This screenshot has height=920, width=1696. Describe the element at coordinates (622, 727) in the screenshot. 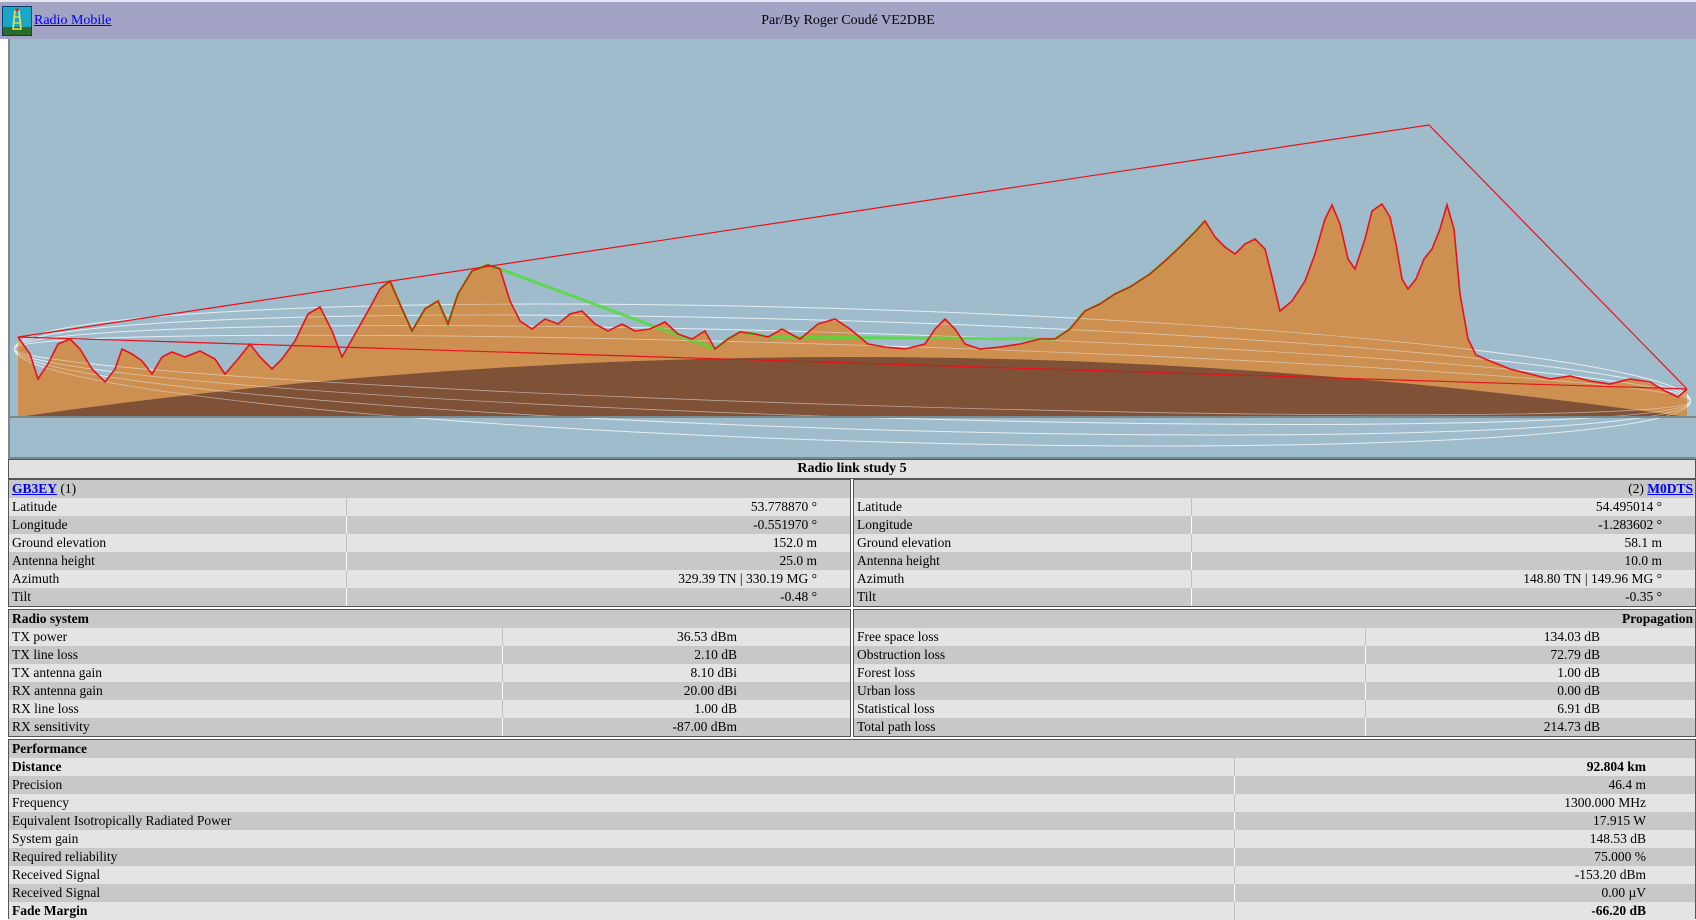

I see `radio-system-value: -87.00 dBm` at that location.